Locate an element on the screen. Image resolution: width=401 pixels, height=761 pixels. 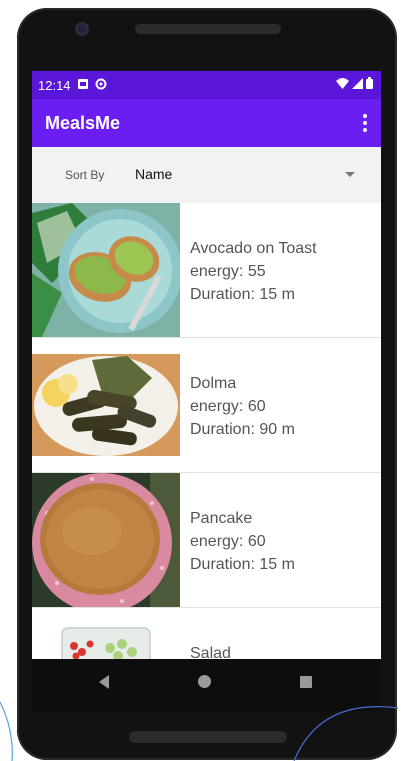
meal-duration: Duration: 90 m is located at coordinates (242, 429).